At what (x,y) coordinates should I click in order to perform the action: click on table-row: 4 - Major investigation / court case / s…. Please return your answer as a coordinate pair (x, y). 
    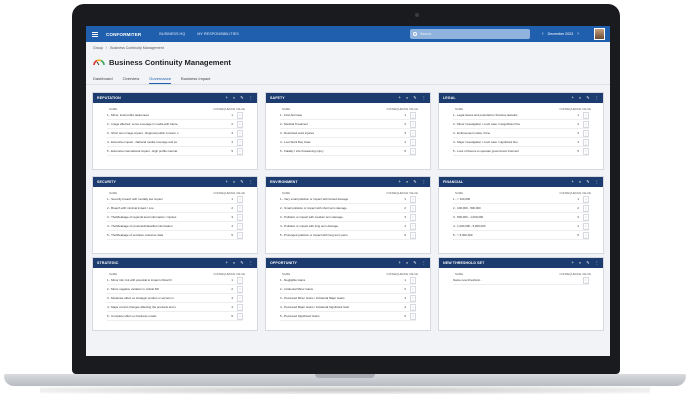
    Looking at the image, I should click on (521, 142).